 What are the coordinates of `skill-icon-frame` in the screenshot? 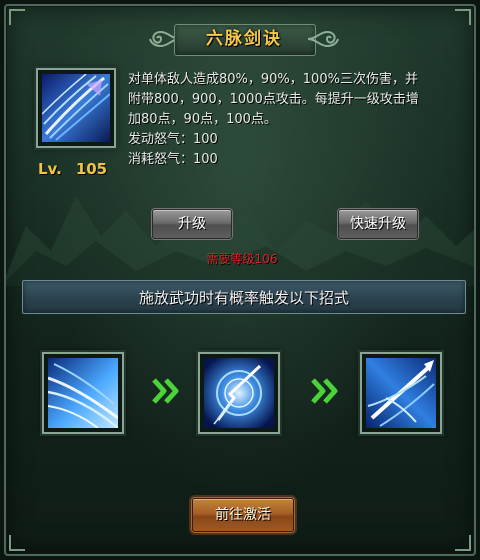 It's located at (76, 108).